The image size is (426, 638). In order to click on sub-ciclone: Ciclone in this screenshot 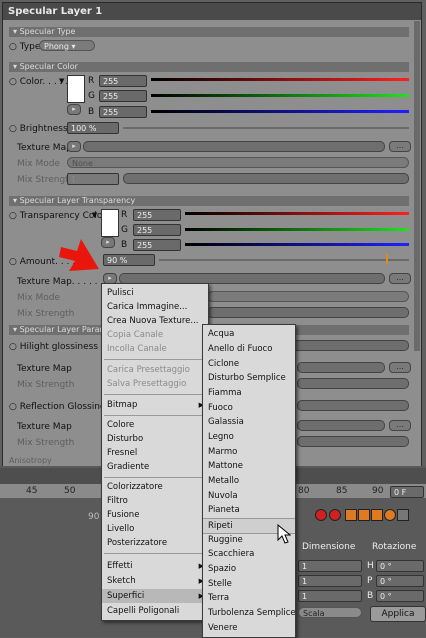, I will do `click(249, 364)`.